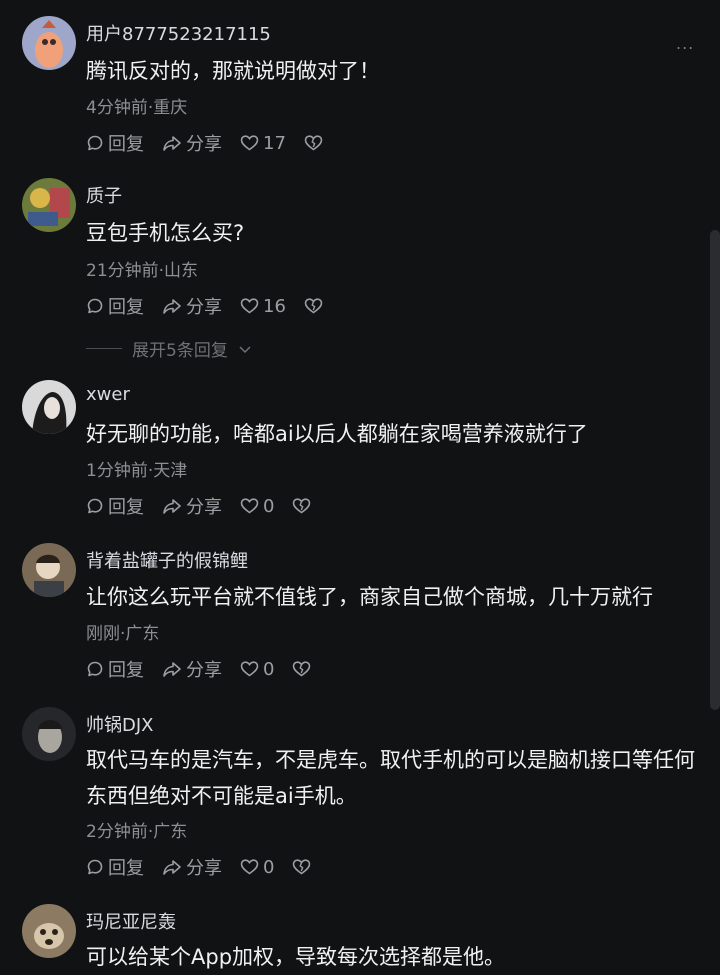 This screenshot has height=975, width=720. I want to click on like-button: 17, so click(263, 143).